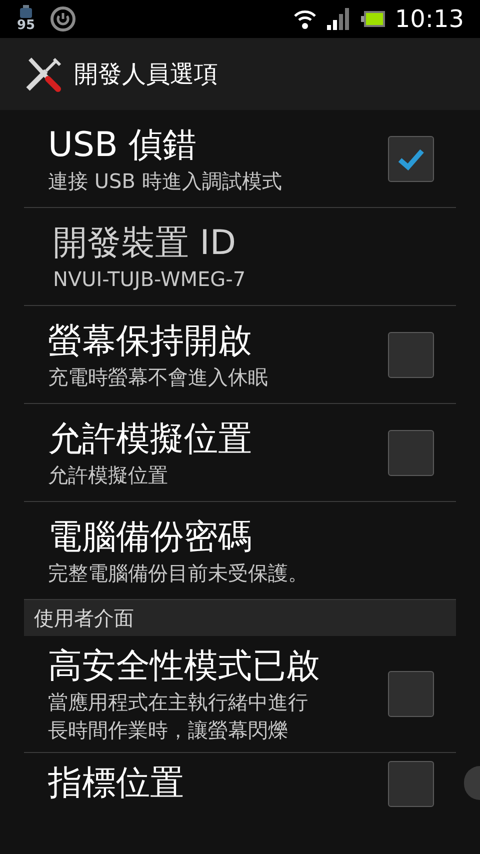 The width and height of the screenshot is (480, 854). Describe the element at coordinates (146, 74) in the screenshot. I see `screen-title: 開發人員選項` at that location.